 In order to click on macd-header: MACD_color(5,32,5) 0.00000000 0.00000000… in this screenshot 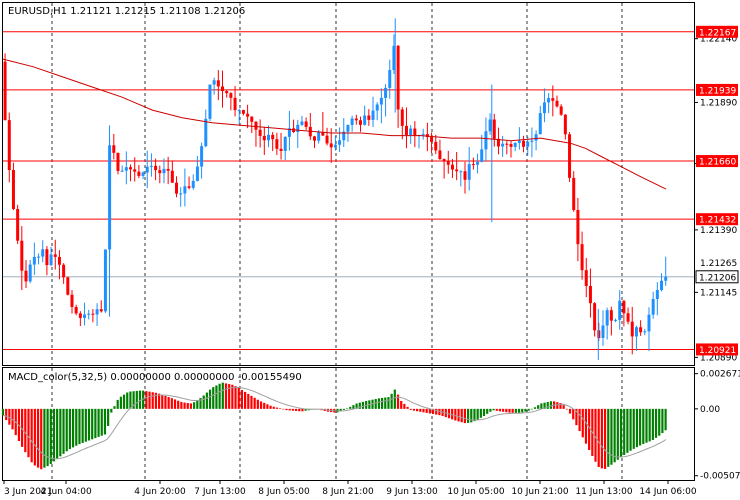, I will do `click(155, 377)`.